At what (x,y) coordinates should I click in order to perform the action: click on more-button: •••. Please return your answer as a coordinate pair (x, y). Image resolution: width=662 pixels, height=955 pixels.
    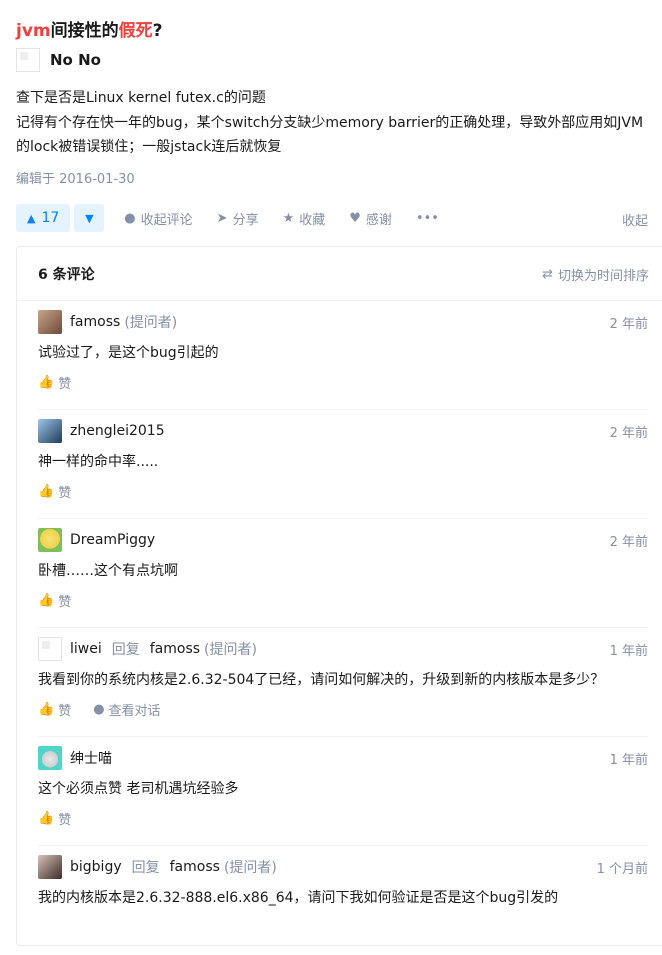
    Looking at the image, I should click on (427, 218).